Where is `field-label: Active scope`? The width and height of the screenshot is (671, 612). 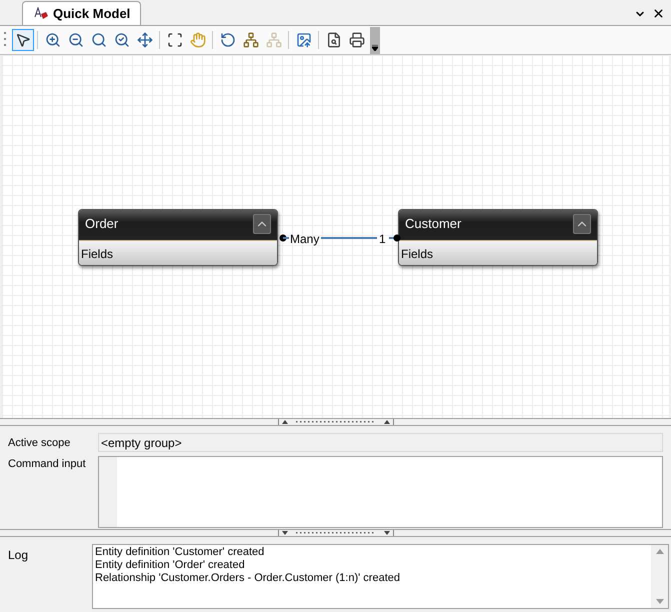
field-label: Active scope is located at coordinates (40, 443).